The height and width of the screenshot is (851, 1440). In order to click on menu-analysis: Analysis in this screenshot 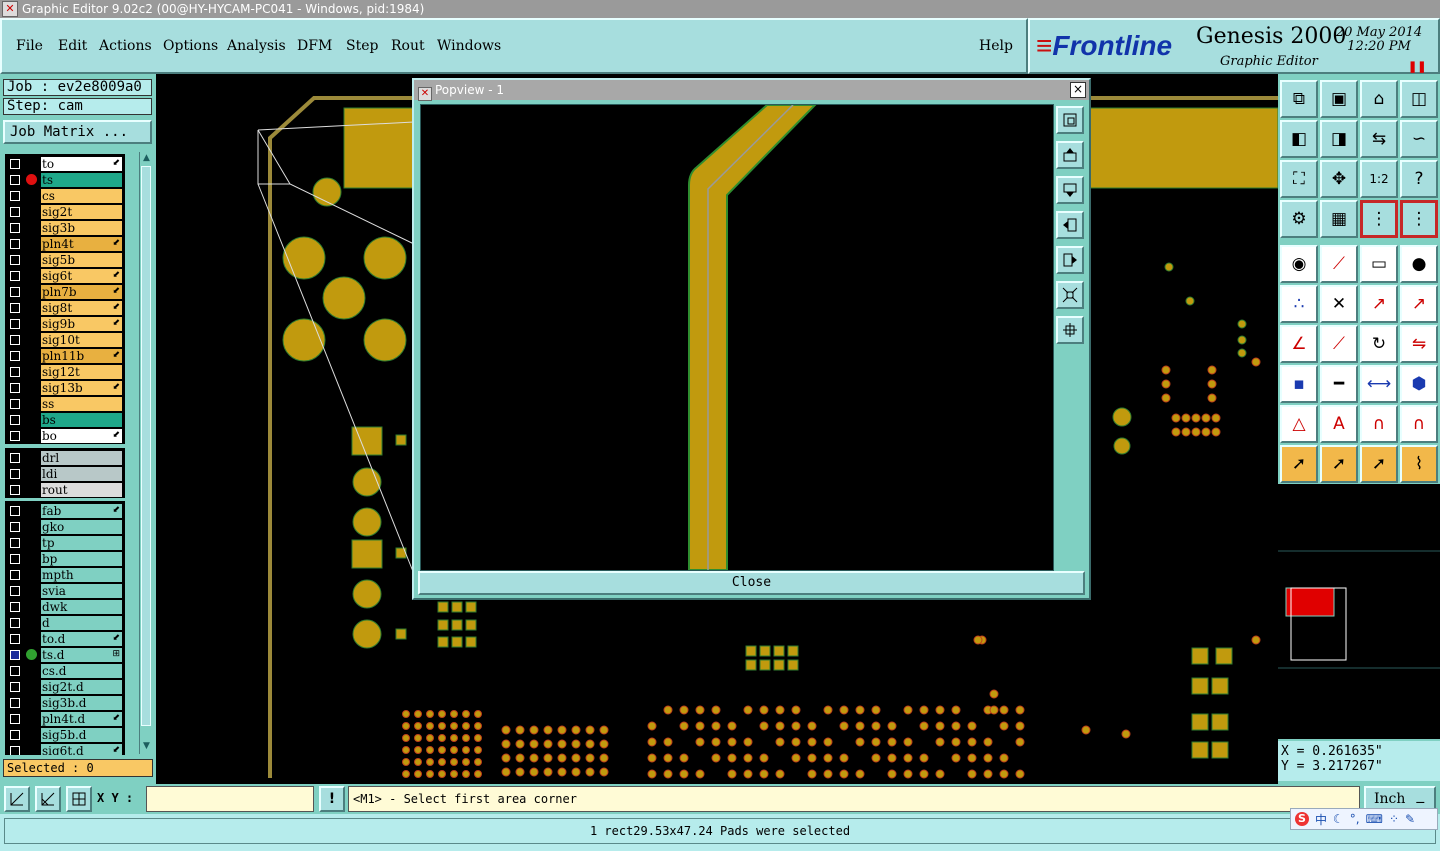, I will do `click(256, 46)`.